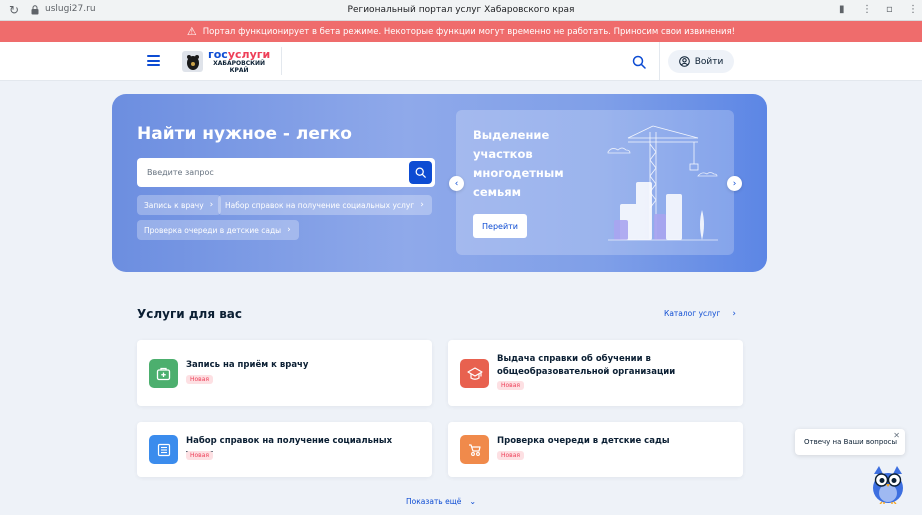 The width and height of the screenshot is (922, 515). I want to click on search-submit-button, so click(420, 172).